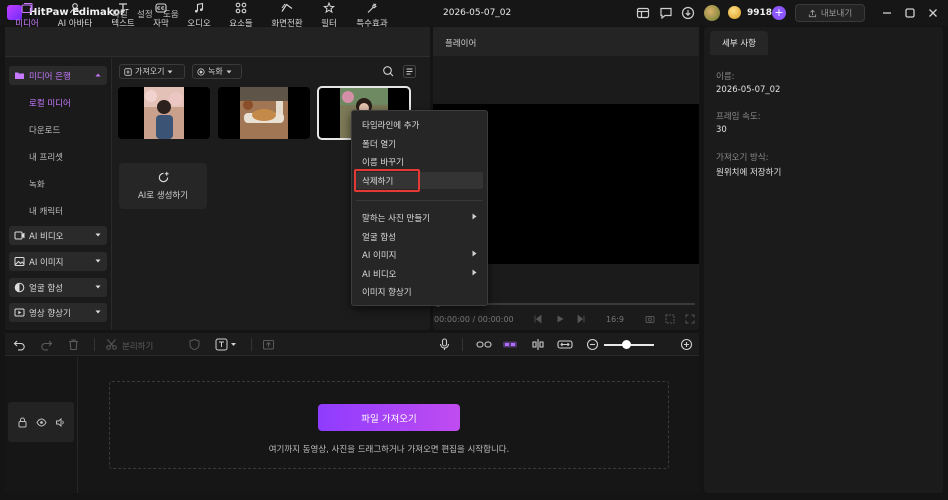 The height and width of the screenshot is (500, 948). What do you see at coordinates (538, 344) in the screenshot?
I see `split-audio-icon` at bounding box center [538, 344].